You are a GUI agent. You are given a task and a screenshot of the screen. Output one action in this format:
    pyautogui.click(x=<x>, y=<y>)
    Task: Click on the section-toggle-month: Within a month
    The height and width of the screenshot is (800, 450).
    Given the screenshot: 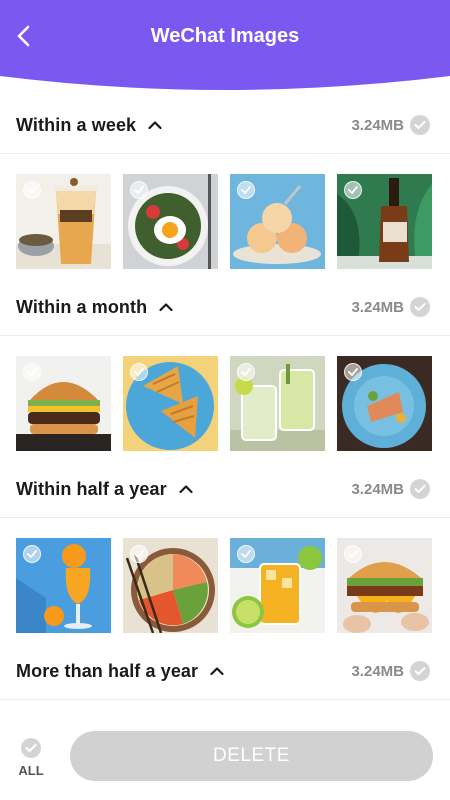 What is the action you would take?
    pyautogui.click(x=94, y=307)
    